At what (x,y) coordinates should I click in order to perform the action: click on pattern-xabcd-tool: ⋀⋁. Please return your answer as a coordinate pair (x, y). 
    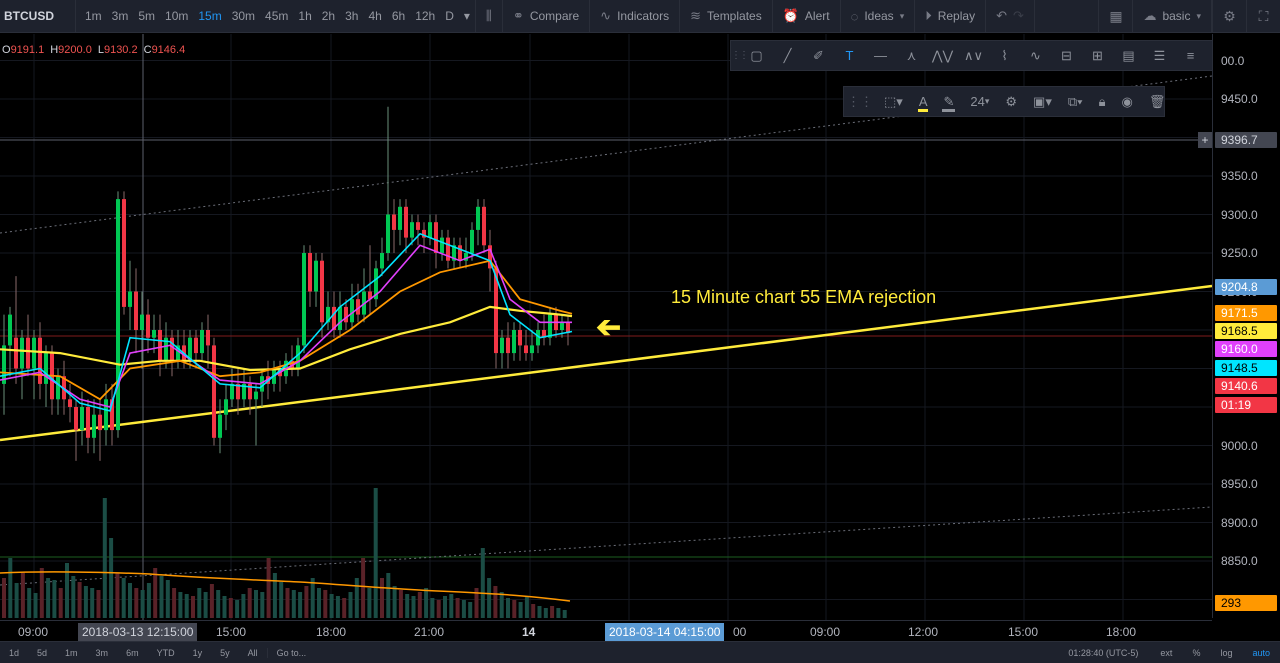
    Looking at the image, I should click on (942, 56).